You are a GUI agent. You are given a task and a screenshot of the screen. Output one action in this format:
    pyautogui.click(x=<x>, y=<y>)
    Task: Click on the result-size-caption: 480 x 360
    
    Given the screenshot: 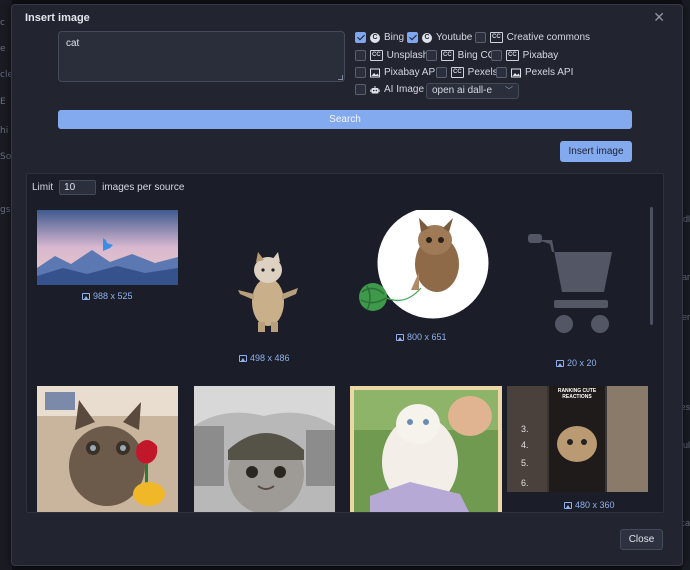 What is the action you would take?
    pyautogui.click(x=589, y=505)
    